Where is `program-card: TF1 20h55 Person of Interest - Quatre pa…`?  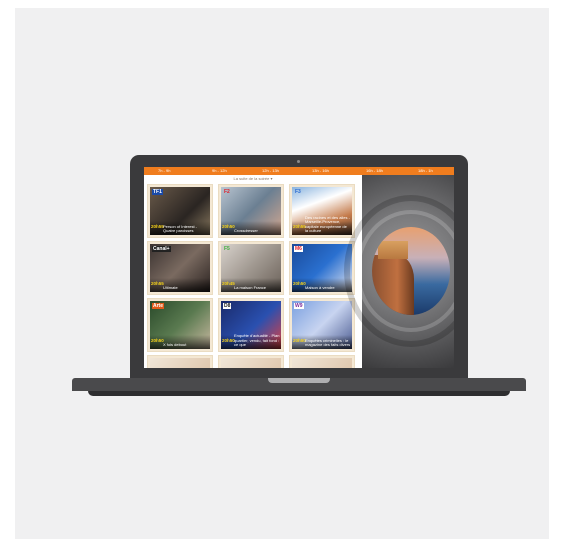
program-card: TF1 20h55 Person of Interest - Quatre pa… is located at coordinates (180, 211).